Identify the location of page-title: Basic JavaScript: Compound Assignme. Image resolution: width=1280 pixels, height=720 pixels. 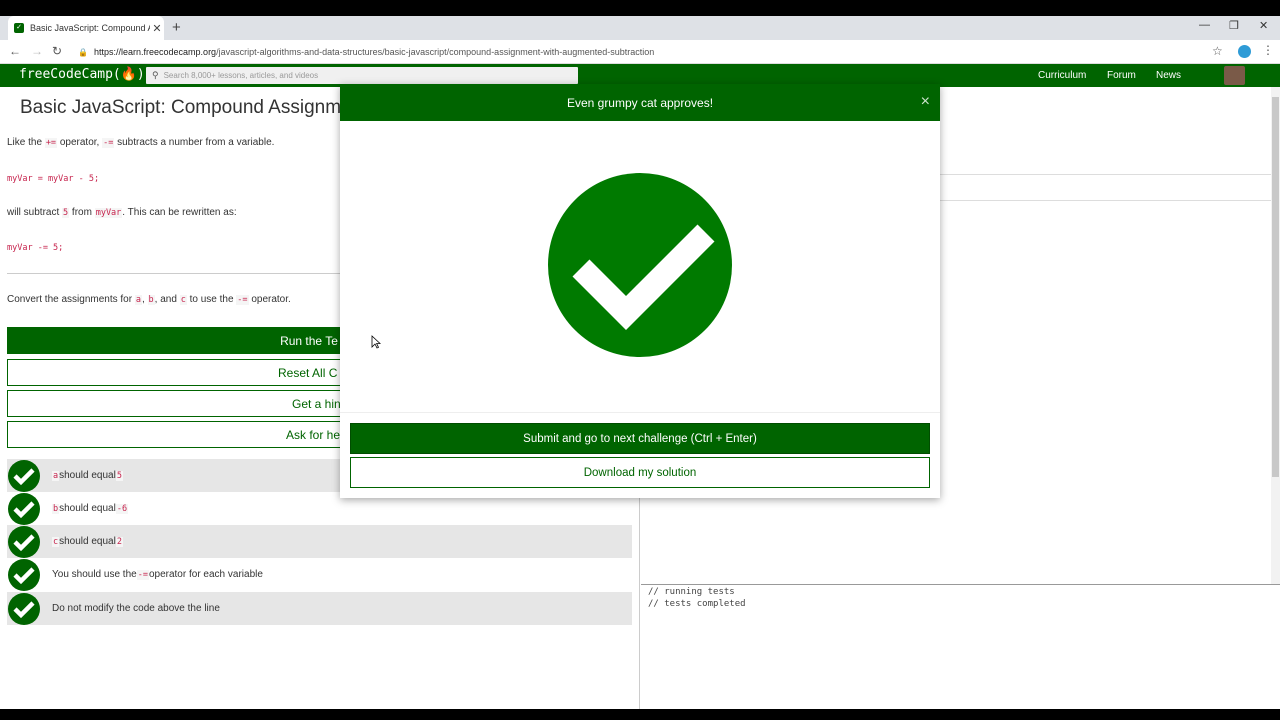
(186, 107).